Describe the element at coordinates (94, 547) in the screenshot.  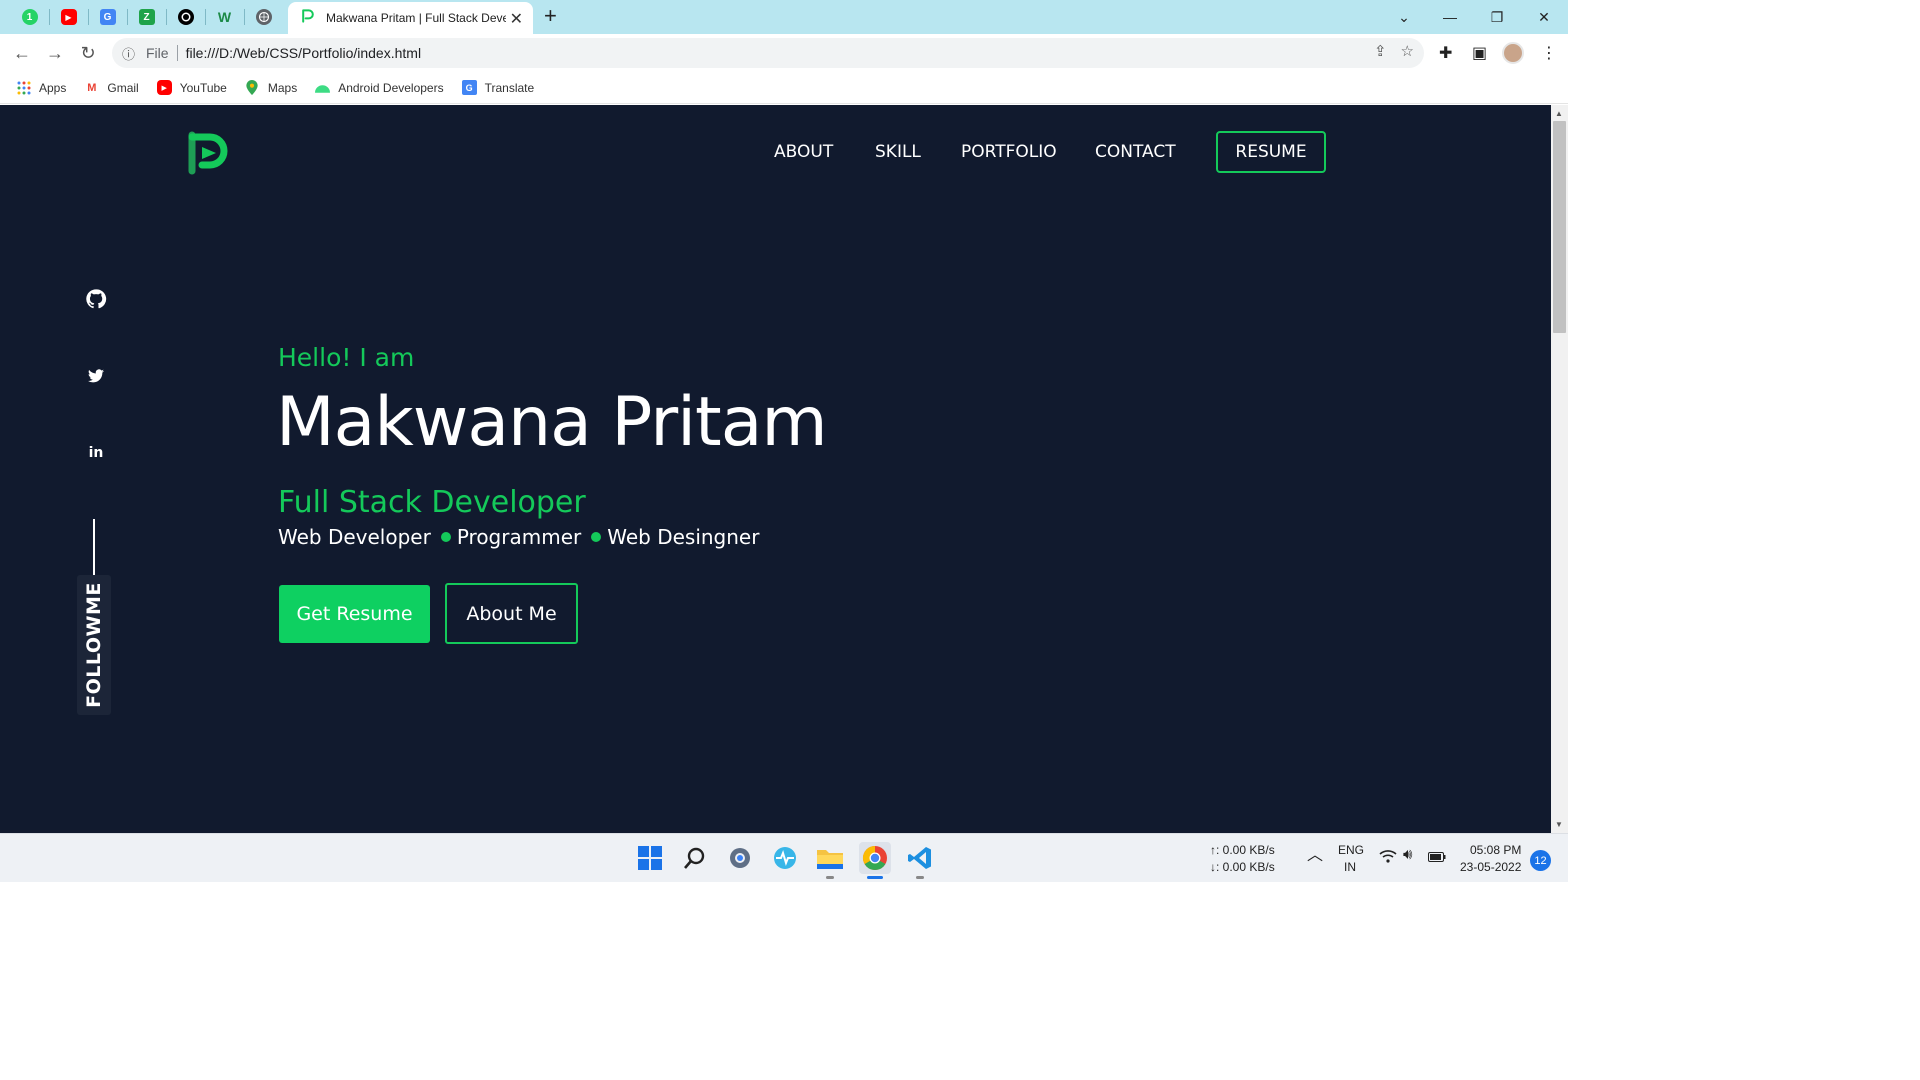
I see `follow-divider` at that location.